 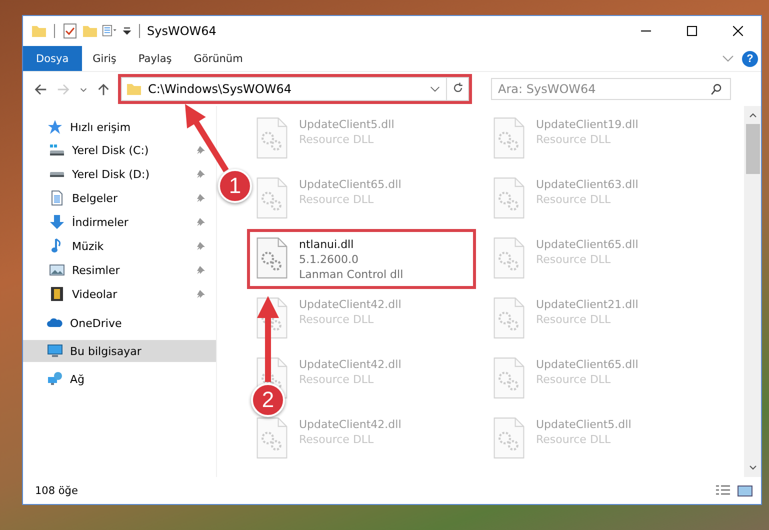 What do you see at coordinates (55, 351) in the screenshot?
I see `monitor-icon` at bounding box center [55, 351].